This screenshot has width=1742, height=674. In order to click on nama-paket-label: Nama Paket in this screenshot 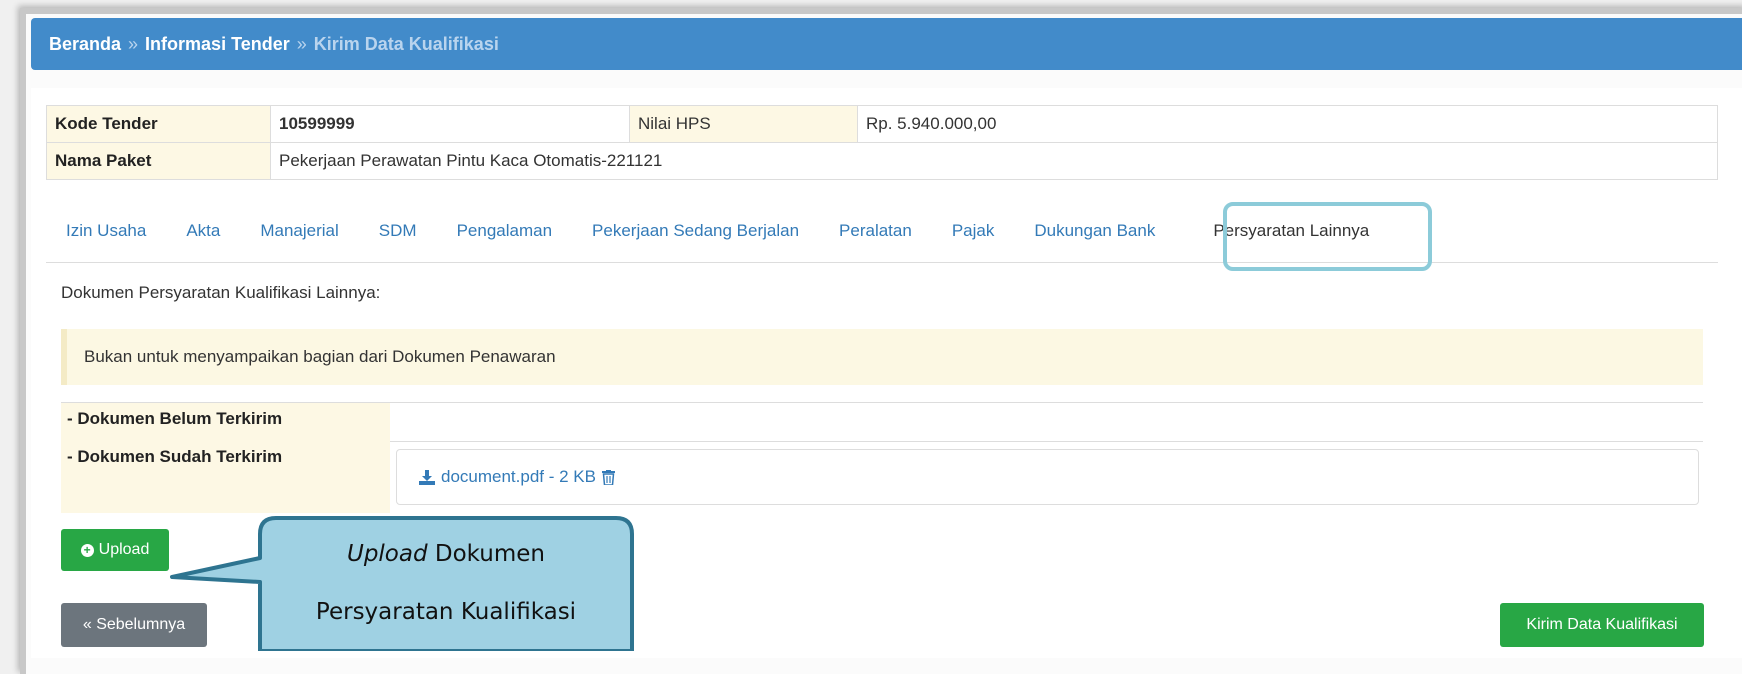, I will do `click(158, 161)`.